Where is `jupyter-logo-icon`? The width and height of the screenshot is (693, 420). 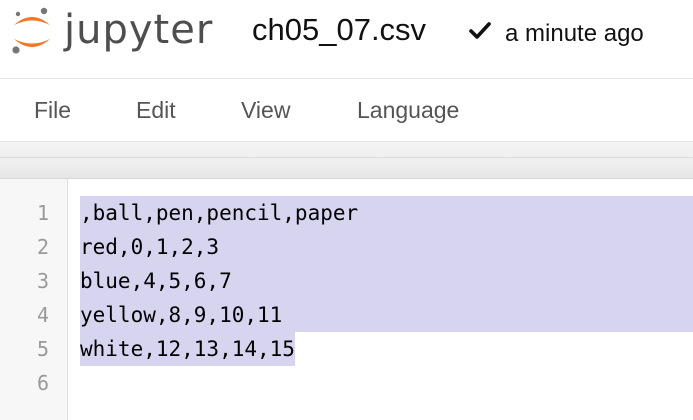
jupyter-logo-icon is located at coordinates (32, 31).